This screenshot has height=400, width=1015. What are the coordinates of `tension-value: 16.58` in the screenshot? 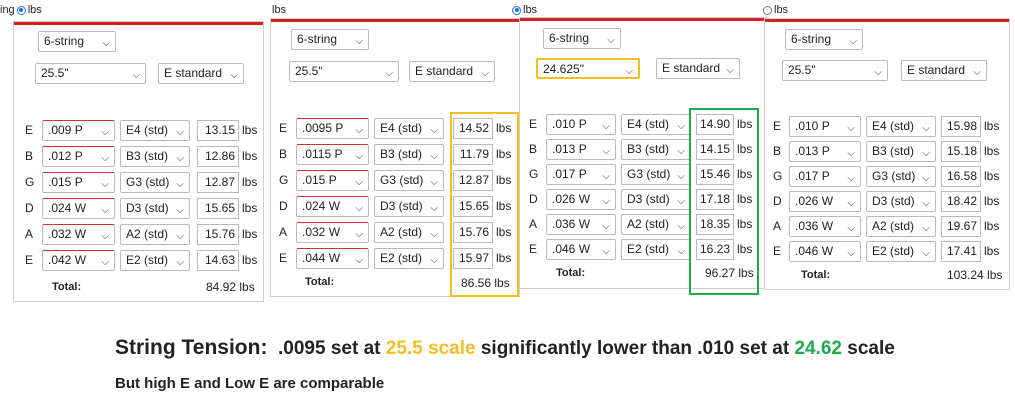 It's located at (961, 176).